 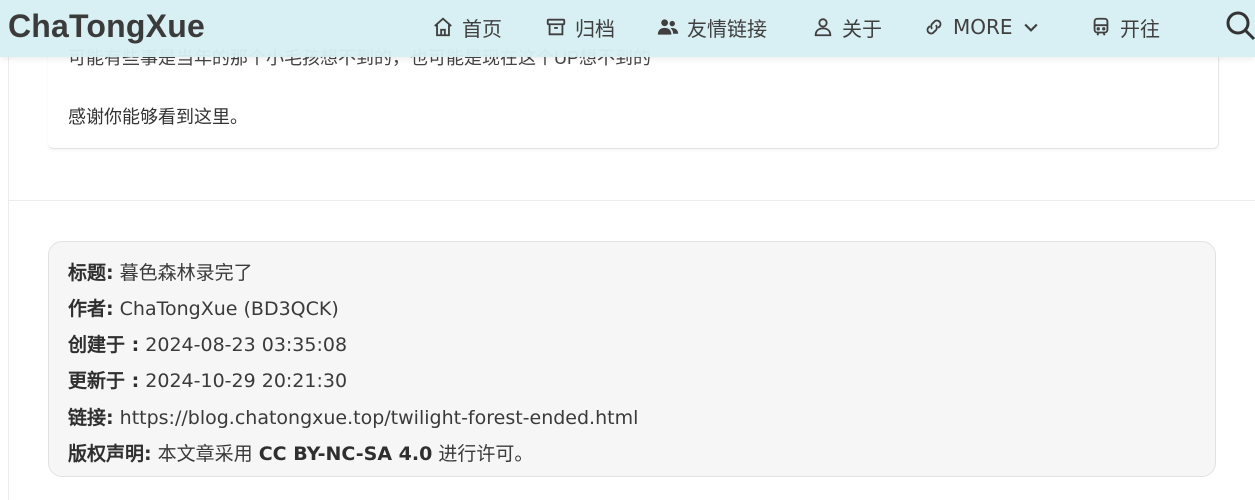 I want to click on home-icon, so click(x=443, y=27).